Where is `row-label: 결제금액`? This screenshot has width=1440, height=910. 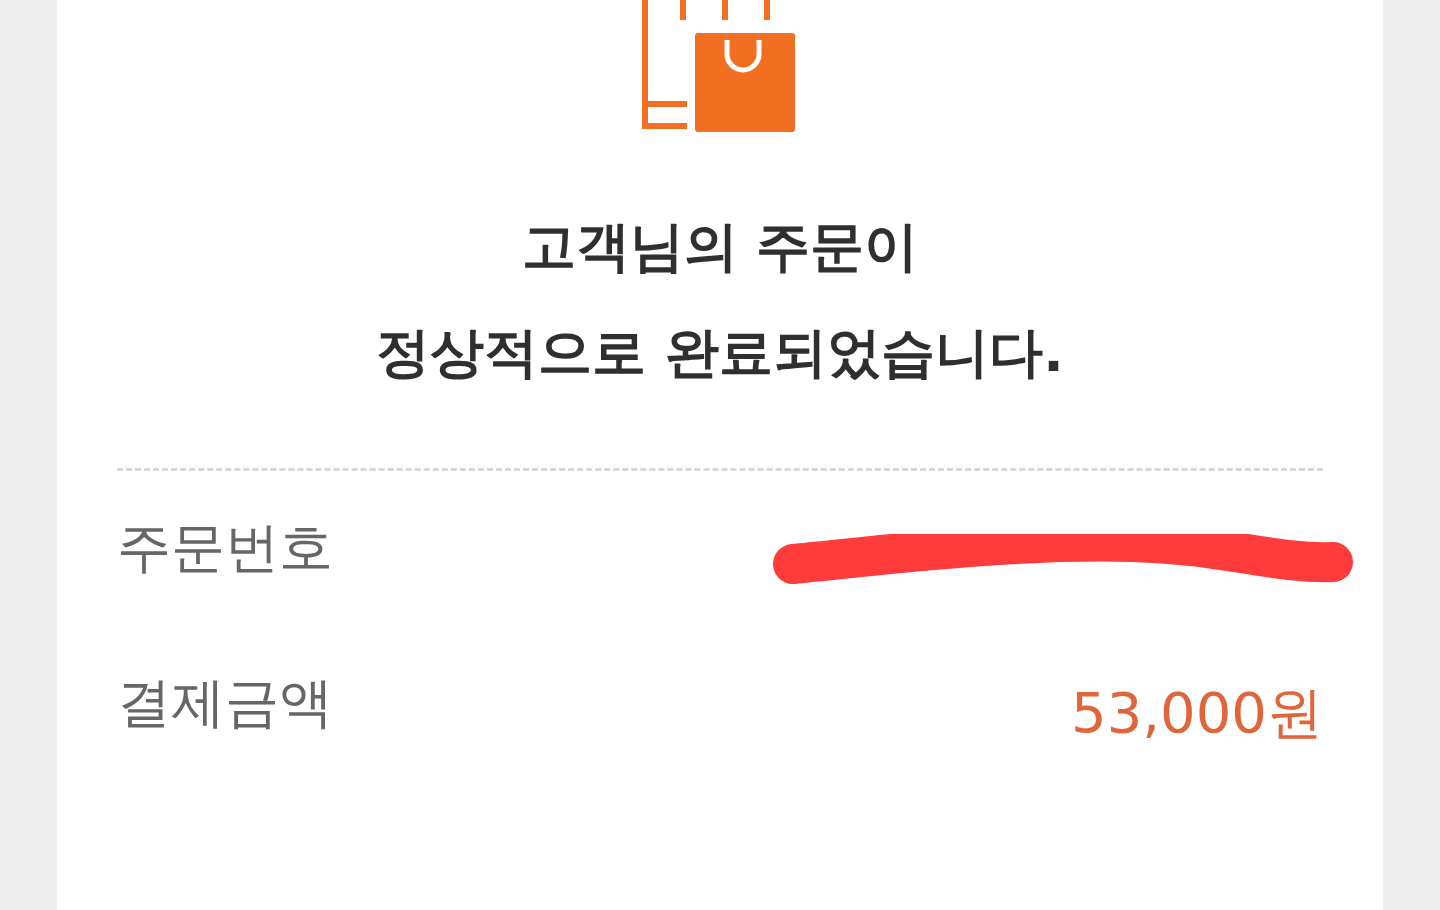 row-label: 결제금액 is located at coordinates (225, 703).